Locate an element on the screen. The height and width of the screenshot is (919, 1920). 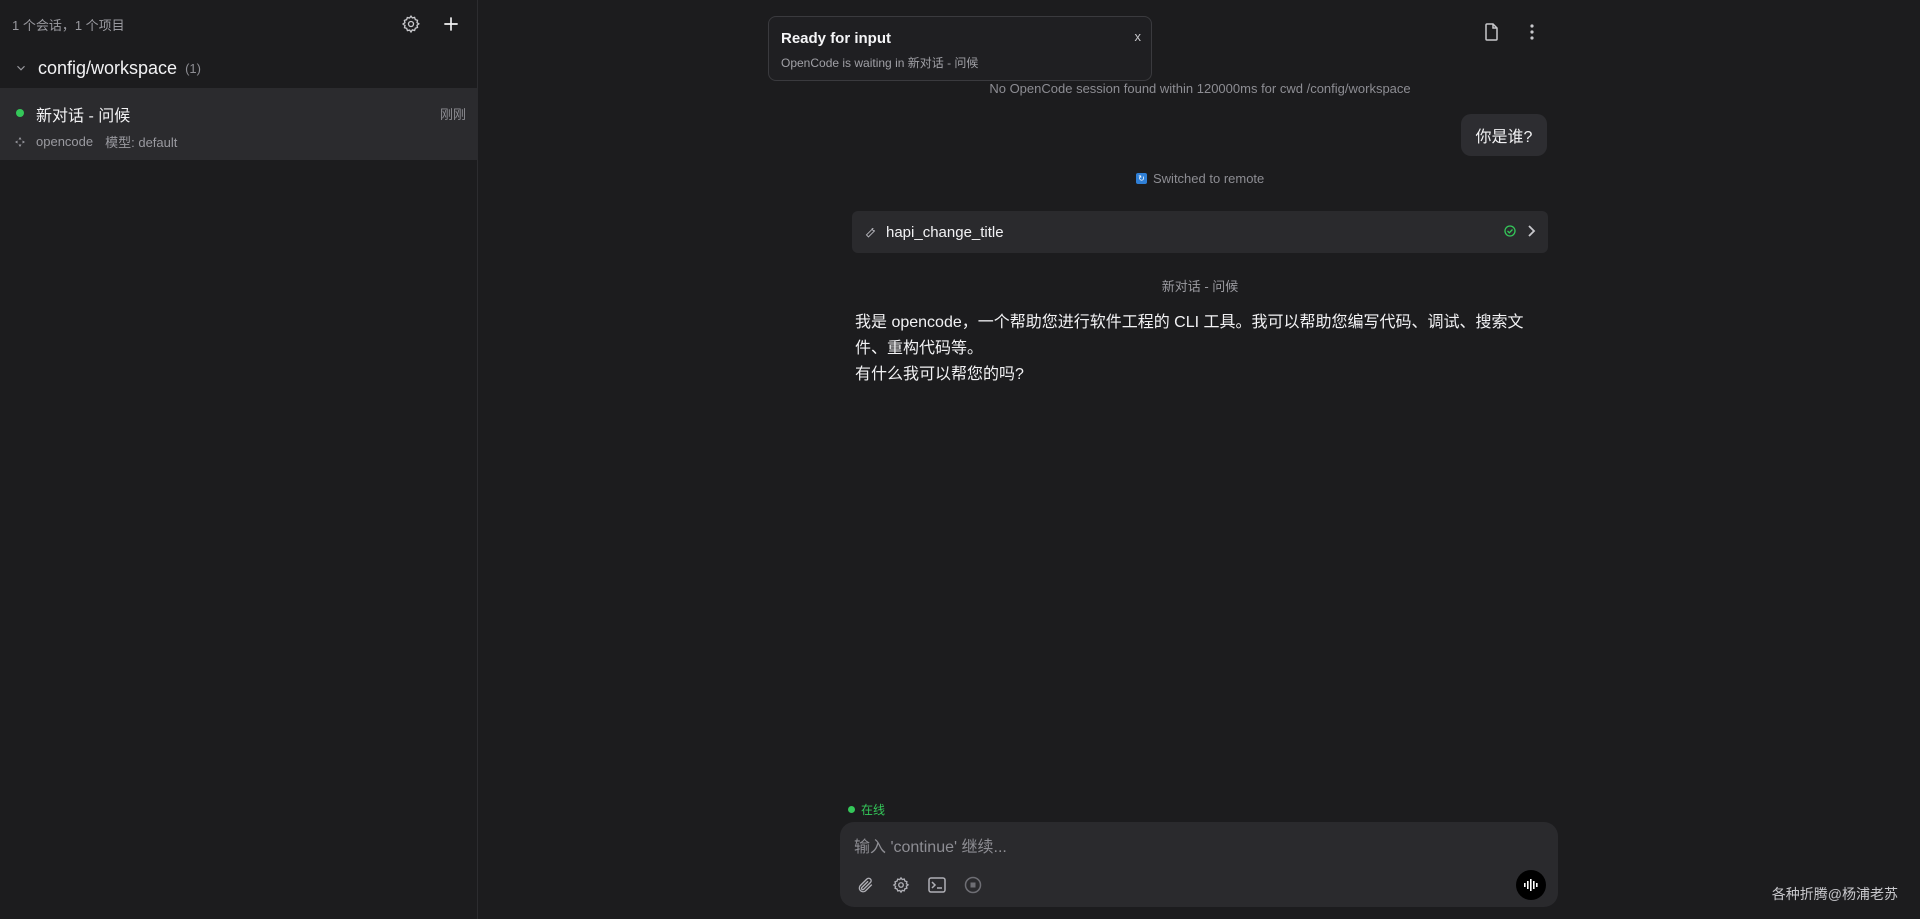
file-icon is located at coordinates (1491, 32).